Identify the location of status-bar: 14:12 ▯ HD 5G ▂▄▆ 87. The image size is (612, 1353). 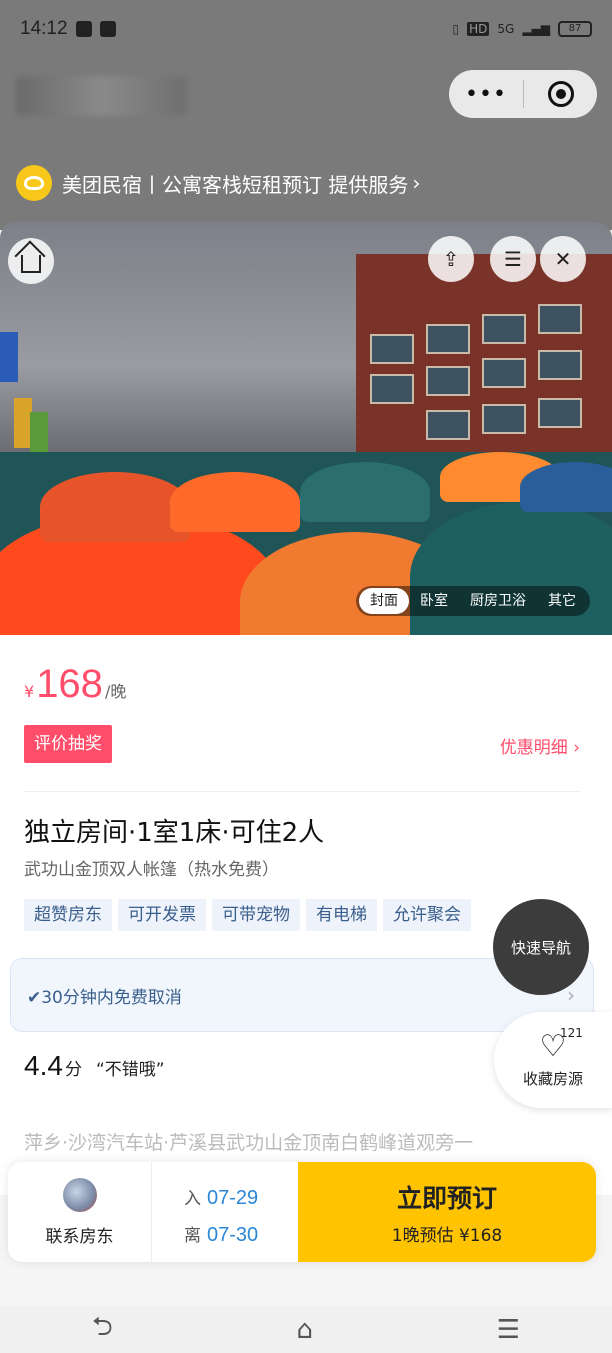
(306, 29).